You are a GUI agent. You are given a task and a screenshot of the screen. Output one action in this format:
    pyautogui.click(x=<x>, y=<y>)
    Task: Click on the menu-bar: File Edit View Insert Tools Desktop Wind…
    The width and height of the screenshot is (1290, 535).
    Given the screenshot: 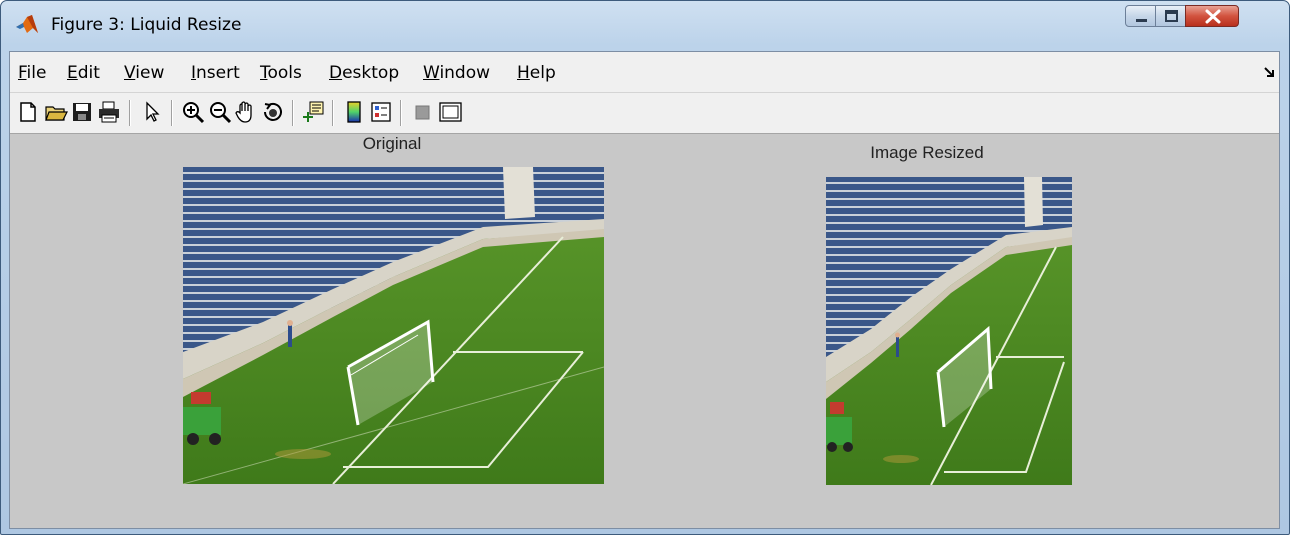 What is the action you would take?
    pyautogui.click(x=644, y=72)
    